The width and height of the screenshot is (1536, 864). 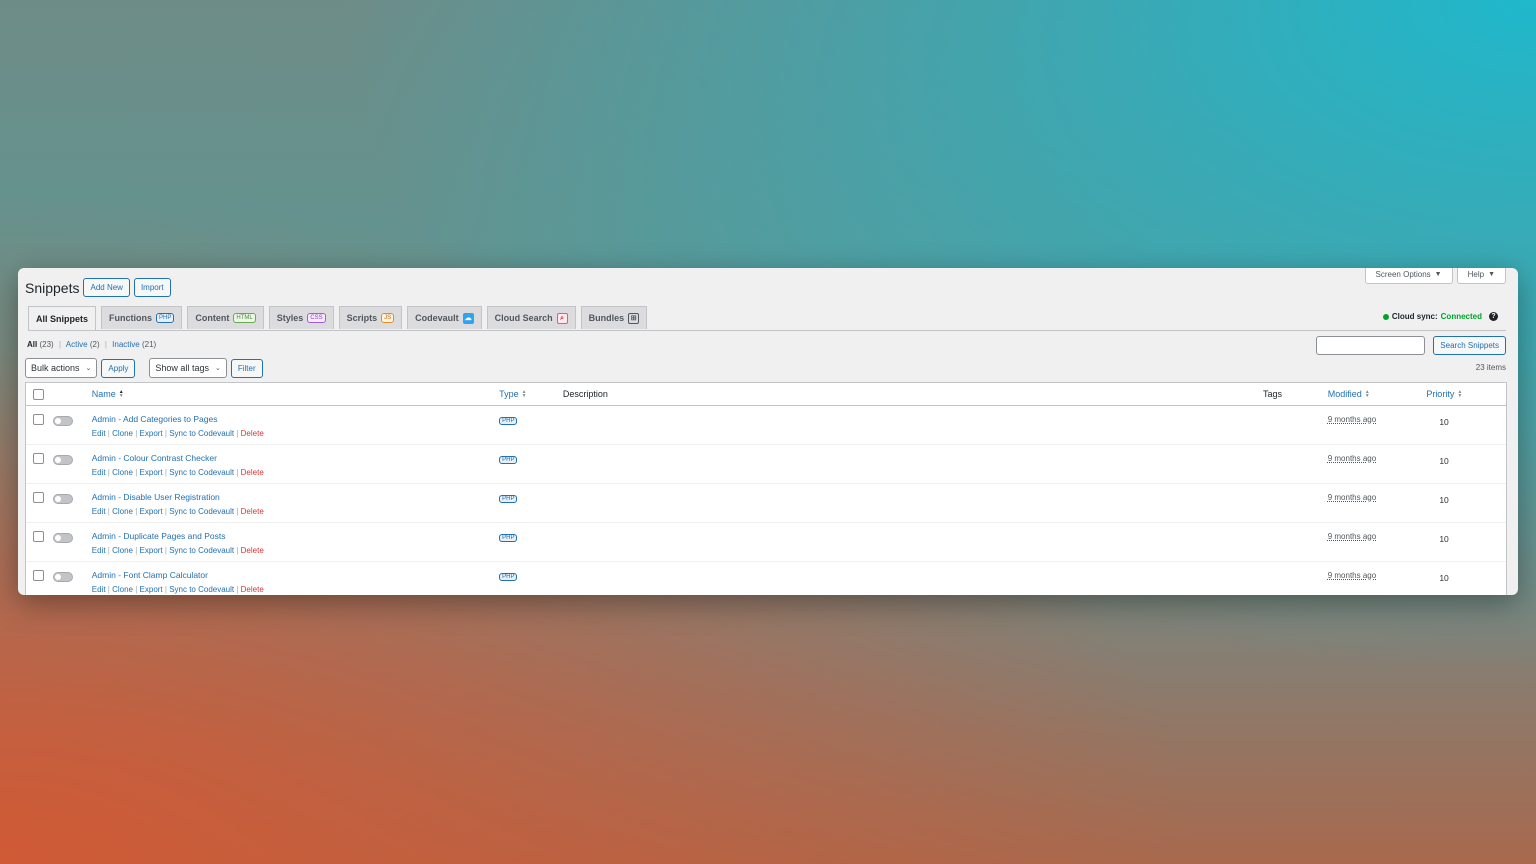 What do you see at coordinates (531, 394) in the screenshot?
I see `column-type: Type ▲ ▼` at bounding box center [531, 394].